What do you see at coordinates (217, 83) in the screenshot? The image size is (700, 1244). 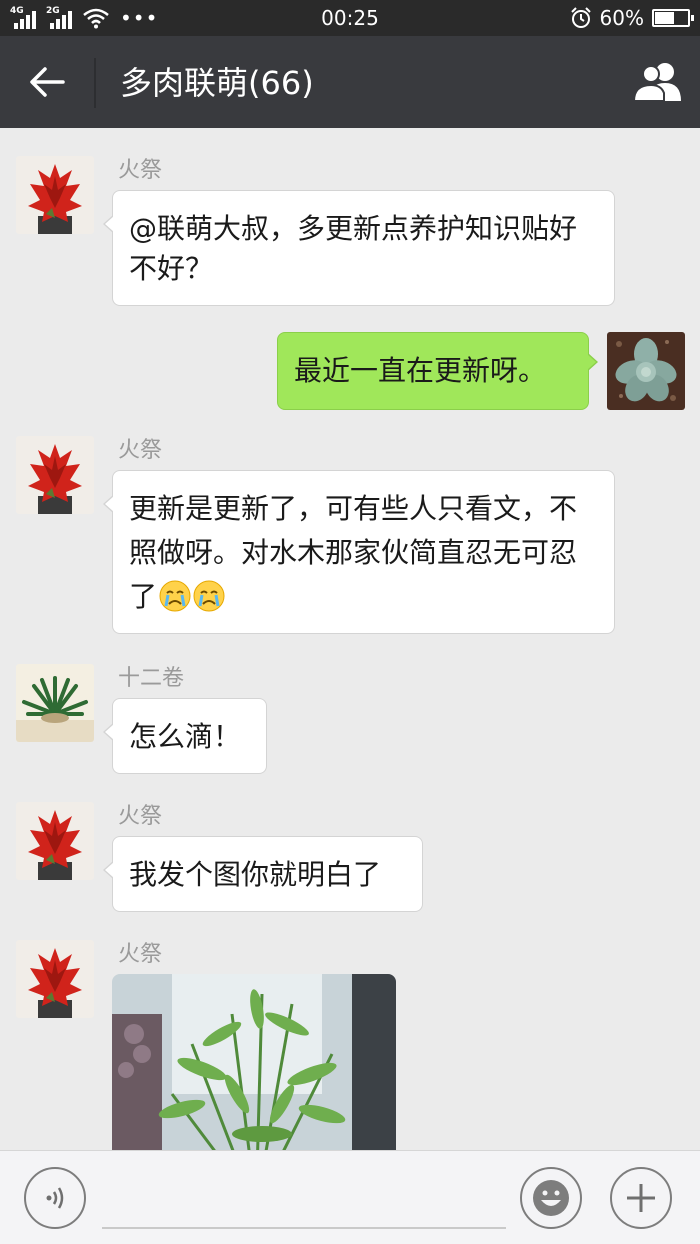 I see `chat-title: 多肉联萌(66)` at bounding box center [217, 83].